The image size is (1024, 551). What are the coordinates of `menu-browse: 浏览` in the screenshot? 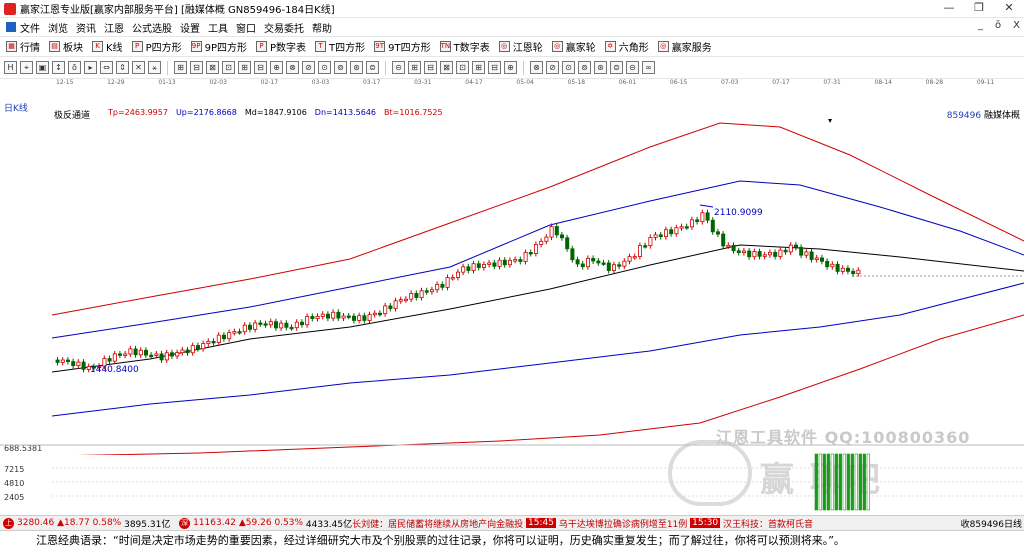 It's located at (58, 27).